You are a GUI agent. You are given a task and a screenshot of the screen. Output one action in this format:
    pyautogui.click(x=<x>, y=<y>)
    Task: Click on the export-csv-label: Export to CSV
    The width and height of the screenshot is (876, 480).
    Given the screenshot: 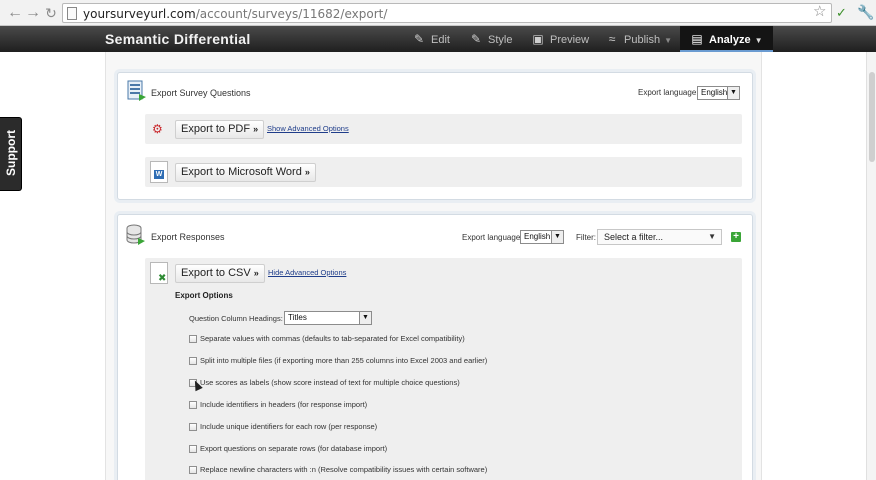 What is the action you would take?
    pyautogui.click(x=216, y=273)
    